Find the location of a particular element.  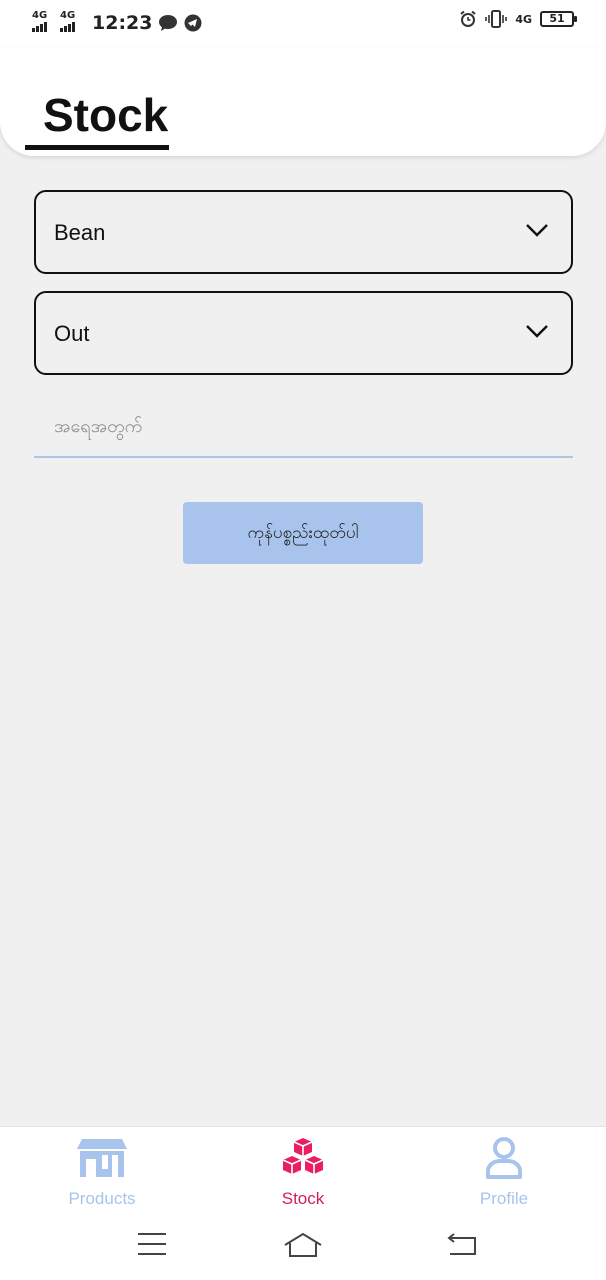

app-header: Stock is located at coordinates (303, 102).